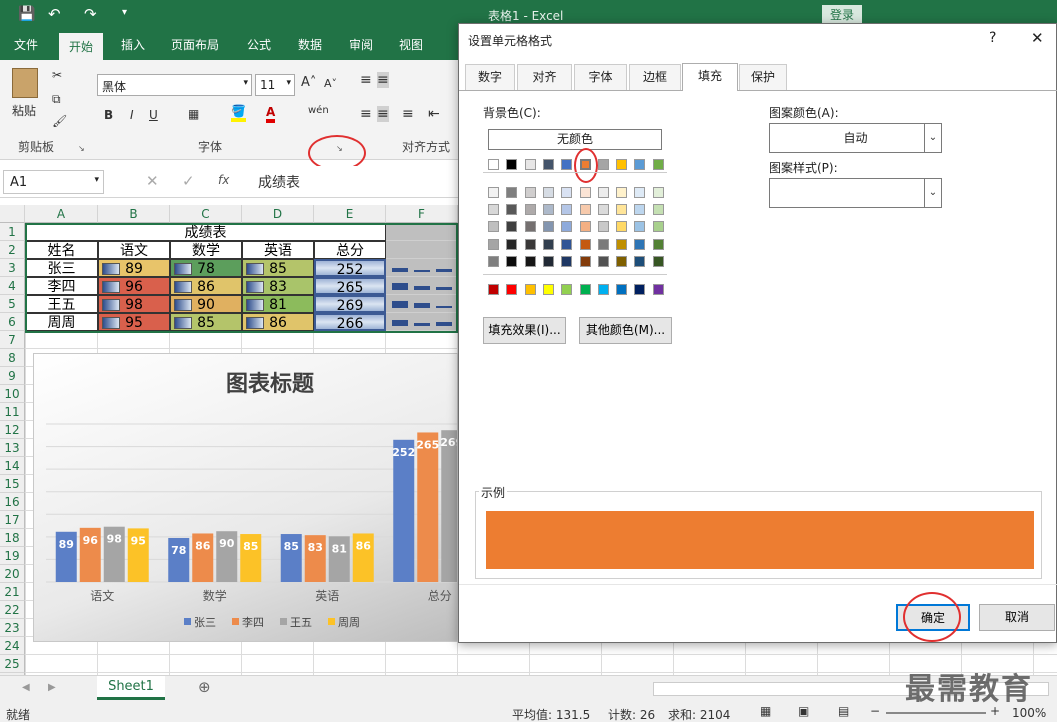 The image size is (1057, 723). I want to click on tab-border: 边框, so click(655, 77).